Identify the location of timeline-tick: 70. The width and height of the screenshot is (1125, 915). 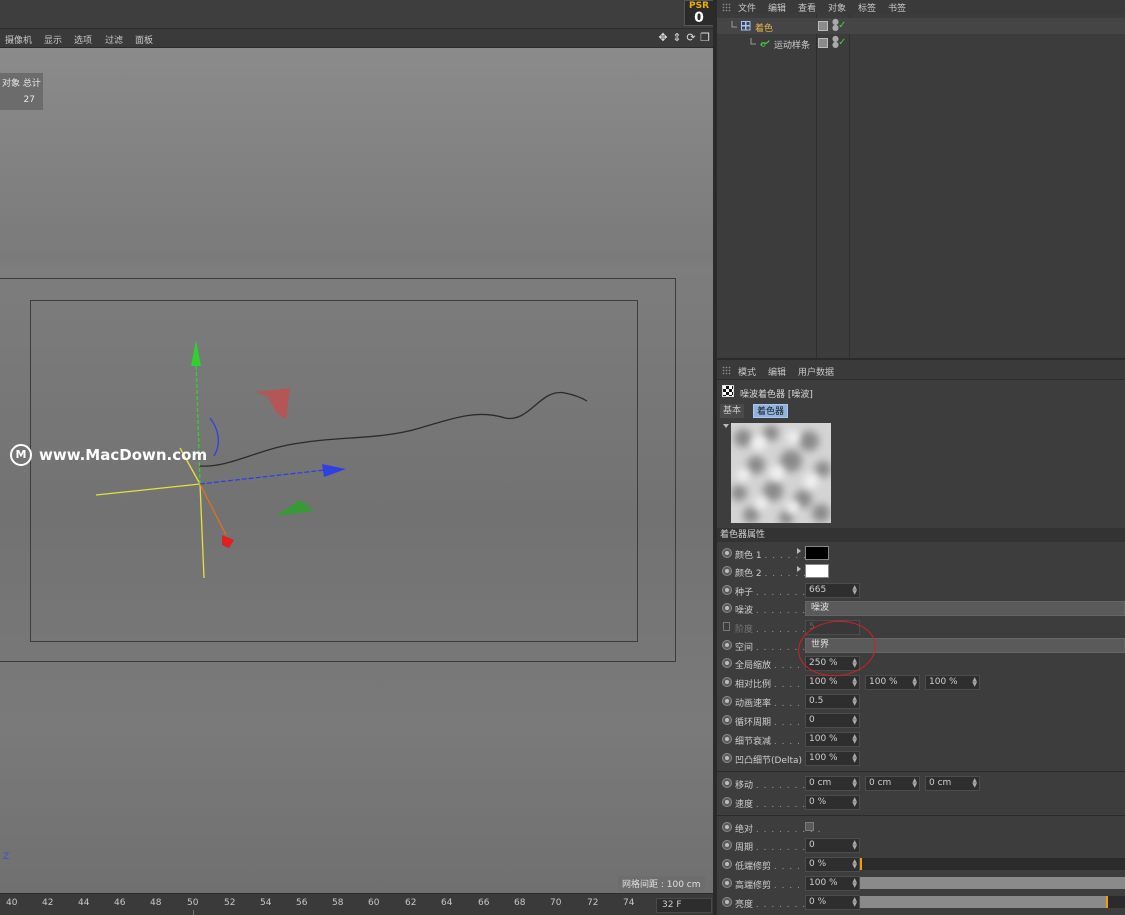
(556, 903).